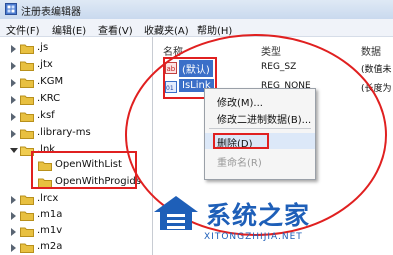 The image size is (393, 255). I want to click on tree-item-jtx: .jtx, so click(75, 65).